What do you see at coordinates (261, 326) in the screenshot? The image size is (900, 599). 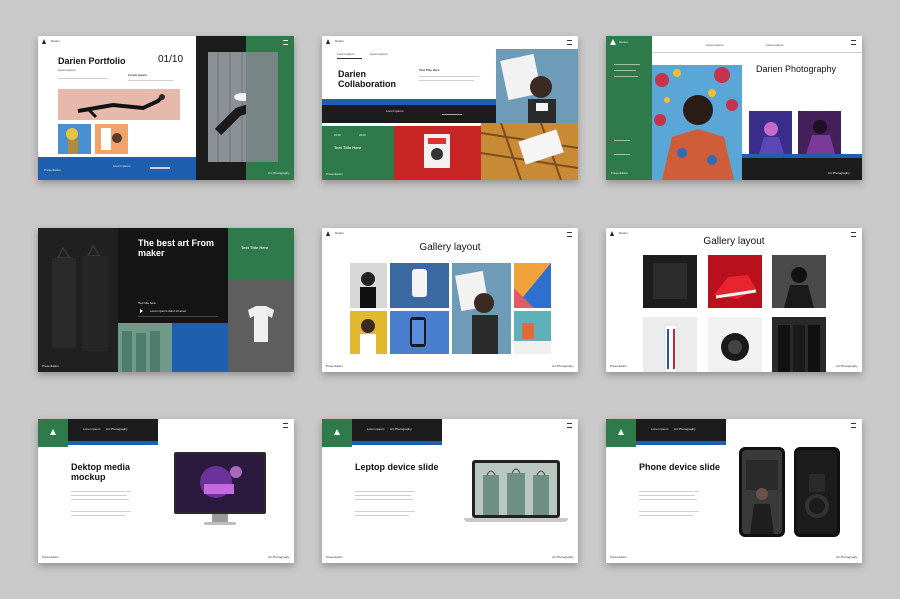 I see `photo-tshirt` at bounding box center [261, 326].